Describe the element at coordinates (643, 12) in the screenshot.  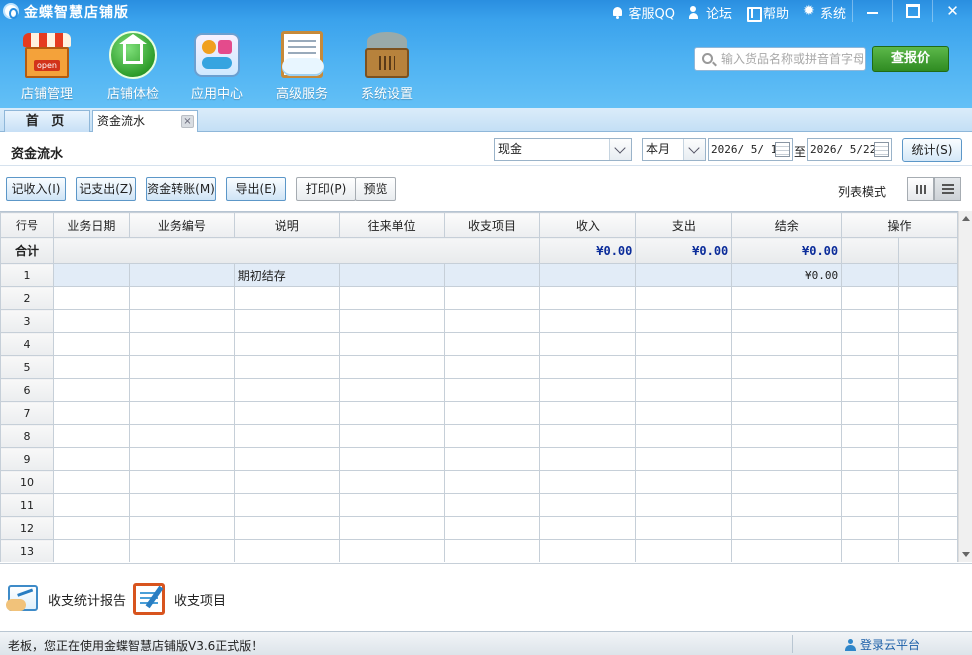
I see `nav-customer-service: 客服QQ` at that location.